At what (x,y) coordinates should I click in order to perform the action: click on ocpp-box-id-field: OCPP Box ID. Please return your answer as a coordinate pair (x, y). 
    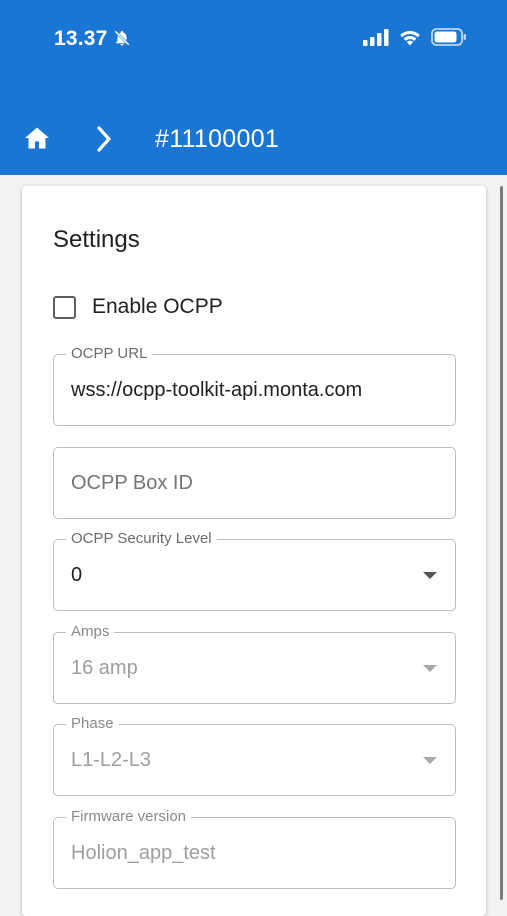
    Looking at the image, I should click on (254, 483).